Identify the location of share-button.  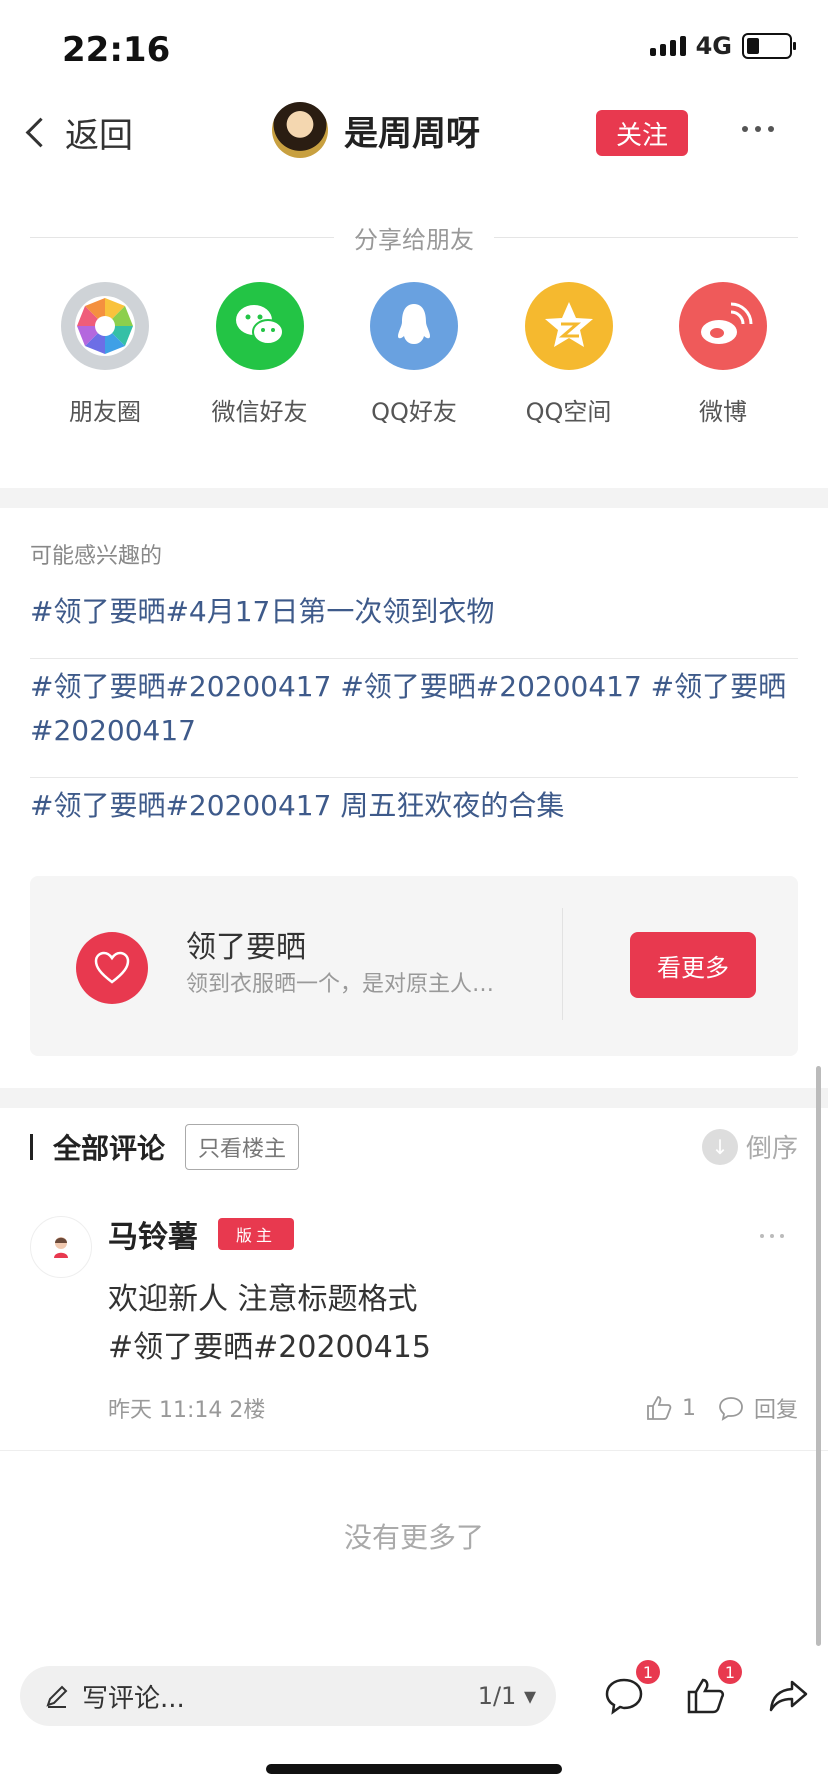
(788, 1696).